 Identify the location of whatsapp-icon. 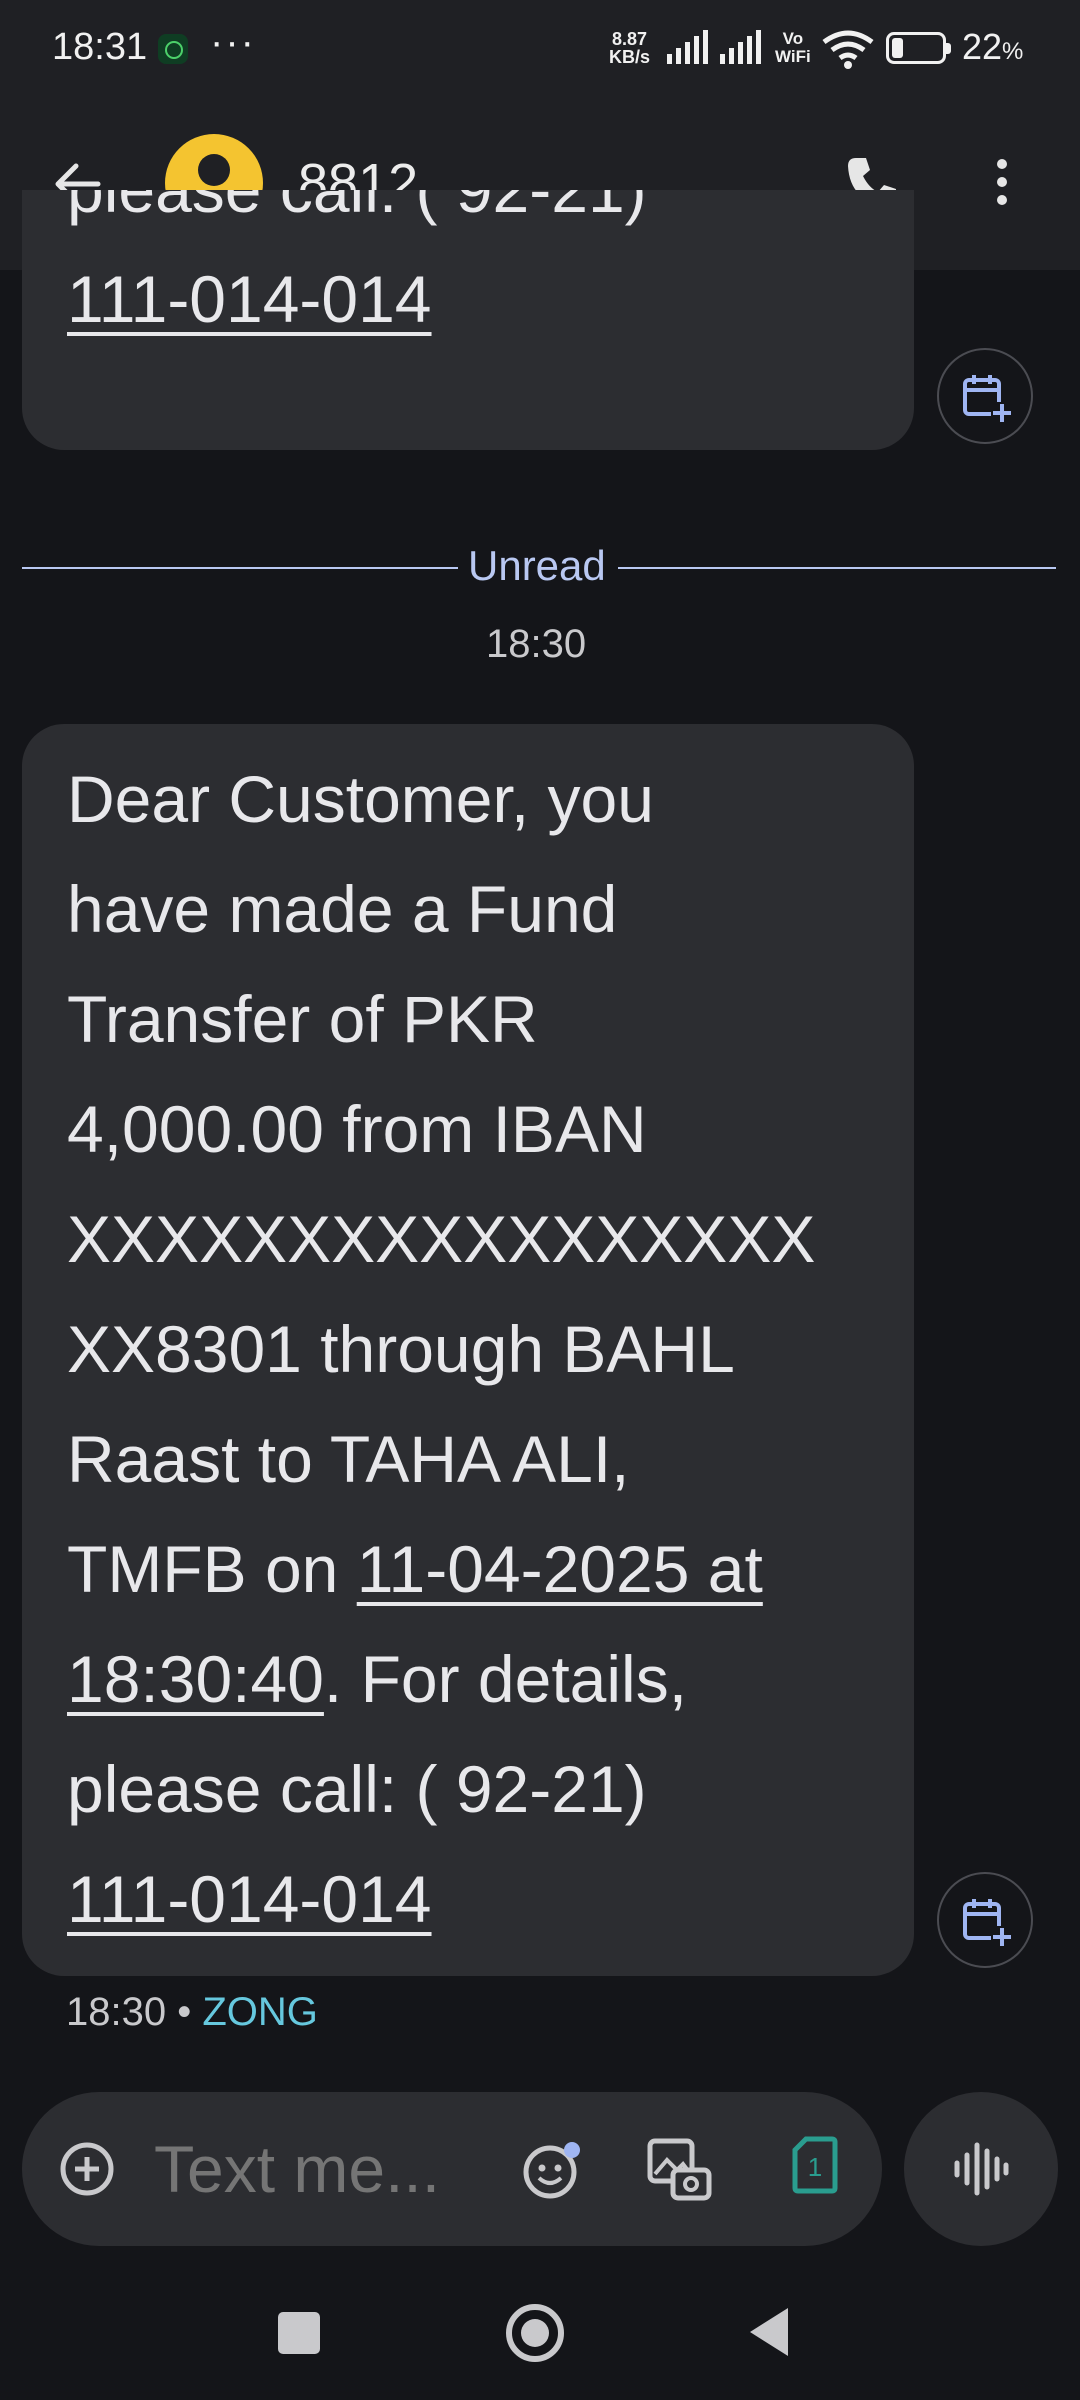
(173, 49).